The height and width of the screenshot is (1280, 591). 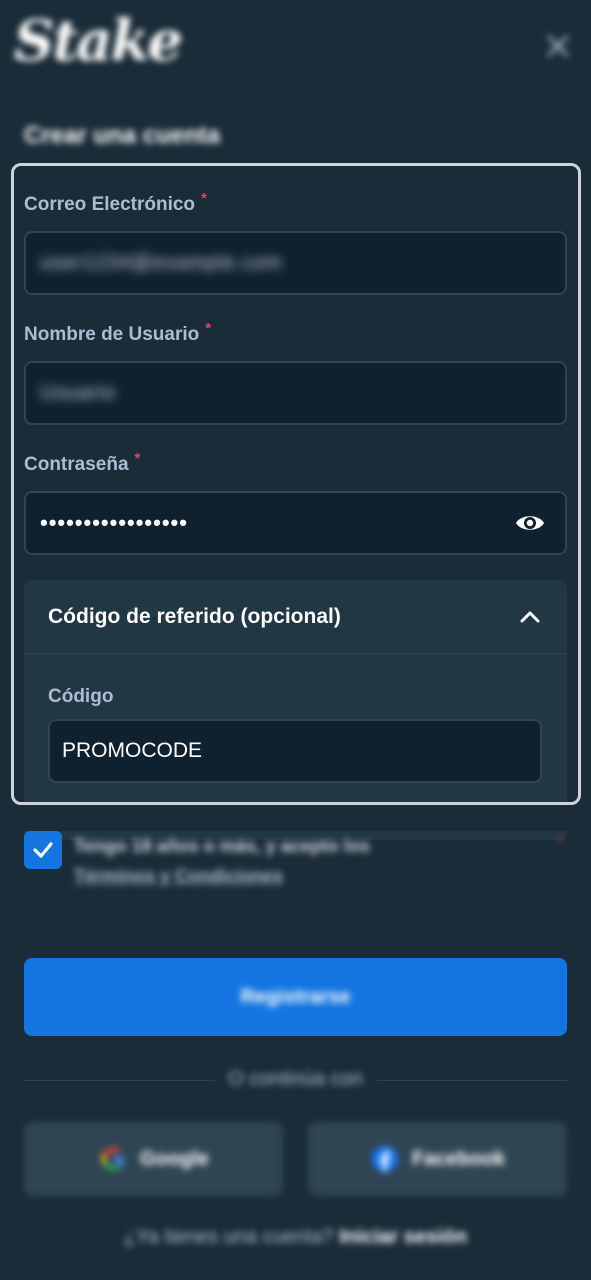 What do you see at coordinates (561, 842) in the screenshot?
I see `required-mark: *` at bounding box center [561, 842].